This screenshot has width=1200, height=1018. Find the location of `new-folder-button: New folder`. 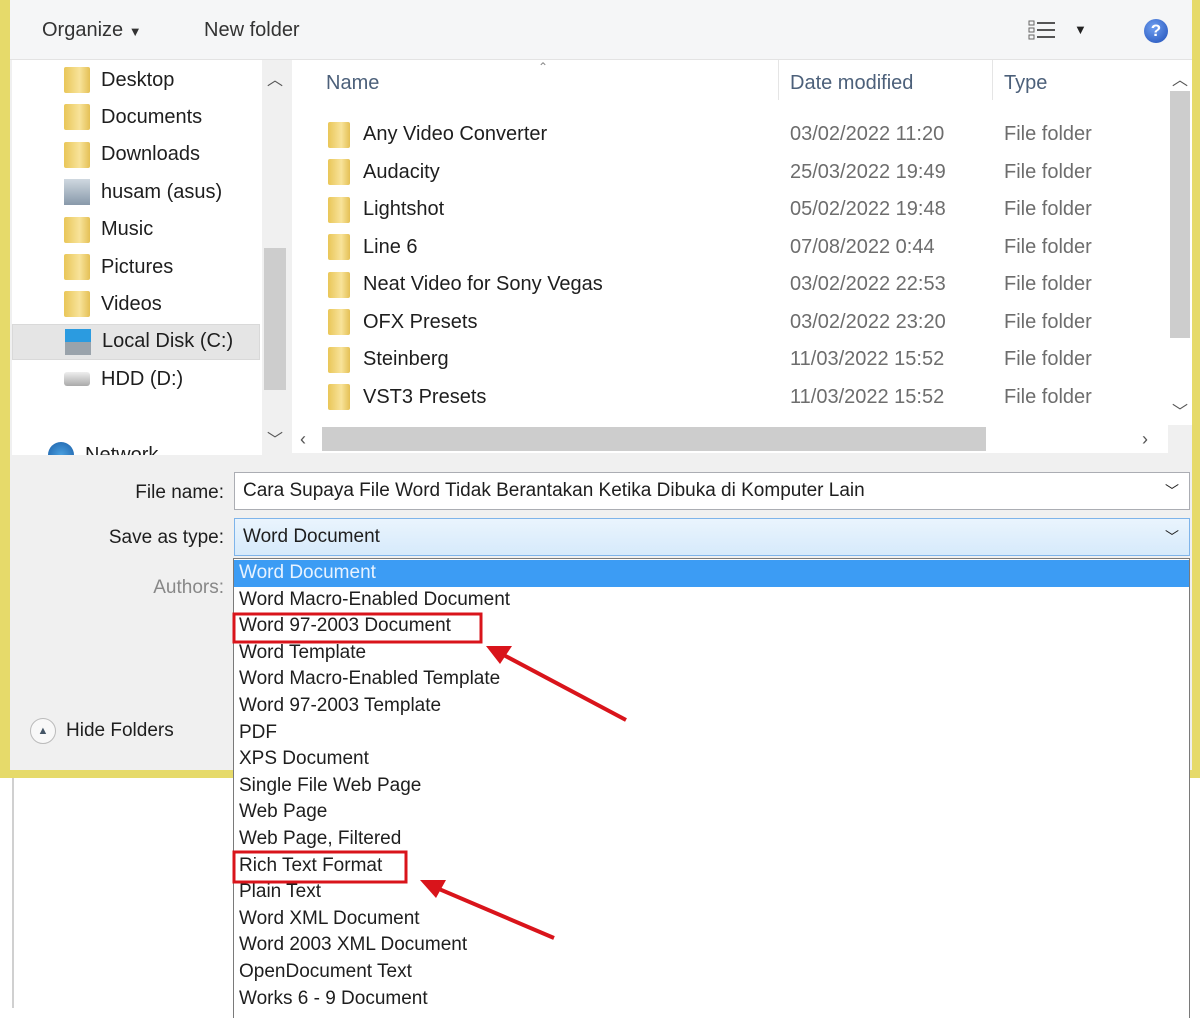

new-folder-button: New folder is located at coordinates (252, 30).